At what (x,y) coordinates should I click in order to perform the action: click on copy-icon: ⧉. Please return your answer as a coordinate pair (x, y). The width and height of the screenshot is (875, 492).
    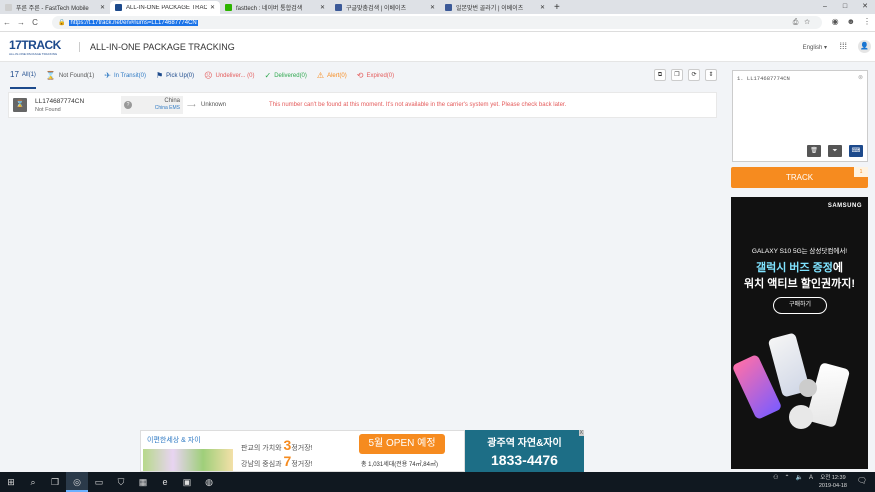
    Looking at the image, I should click on (660, 75).